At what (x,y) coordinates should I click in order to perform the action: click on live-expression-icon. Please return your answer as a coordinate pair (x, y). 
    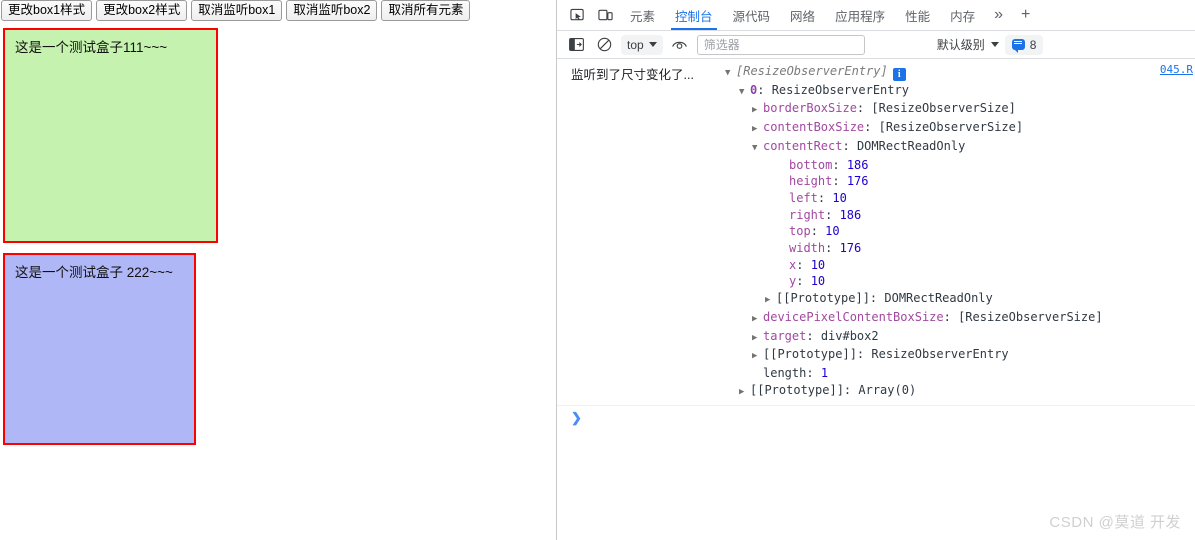
    Looking at the image, I should click on (680, 45).